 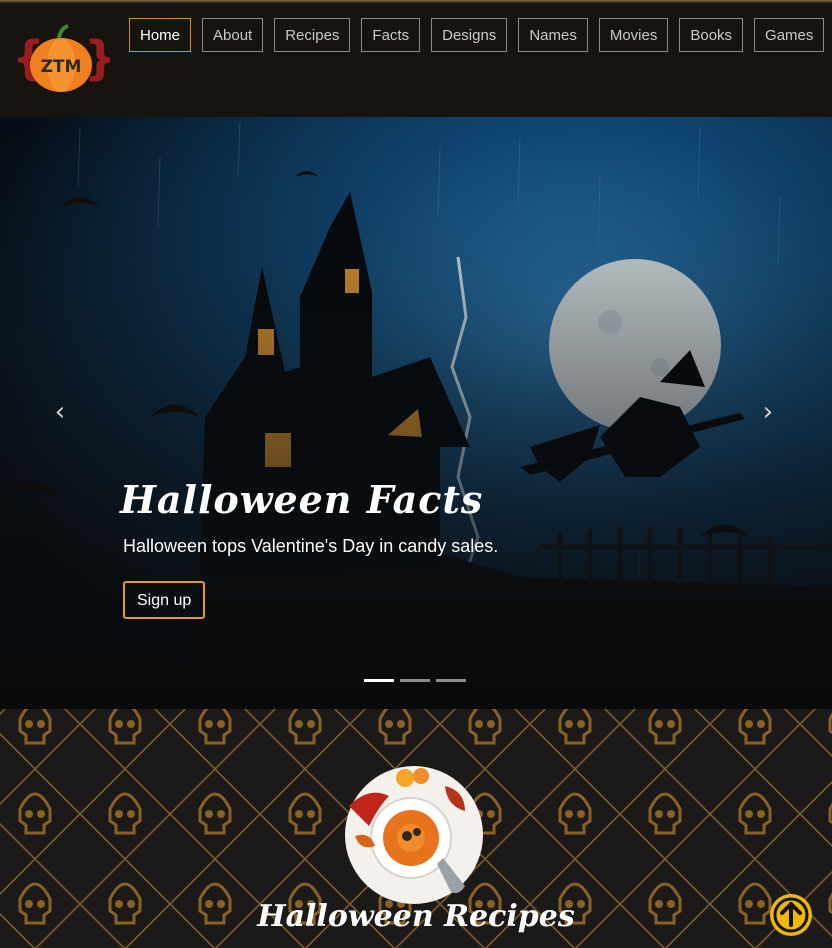 What do you see at coordinates (391, 35) in the screenshot?
I see `nav-facts: Facts` at bounding box center [391, 35].